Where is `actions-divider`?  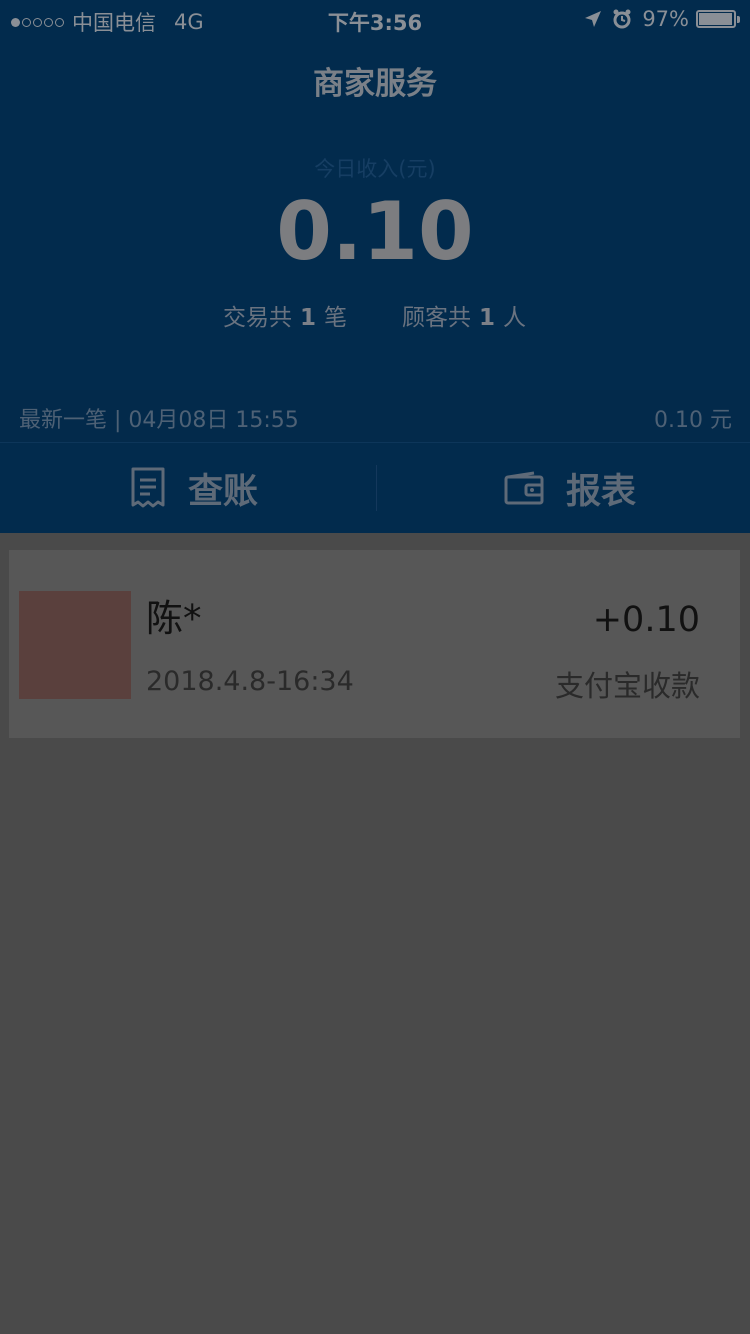 actions-divider is located at coordinates (376, 488).